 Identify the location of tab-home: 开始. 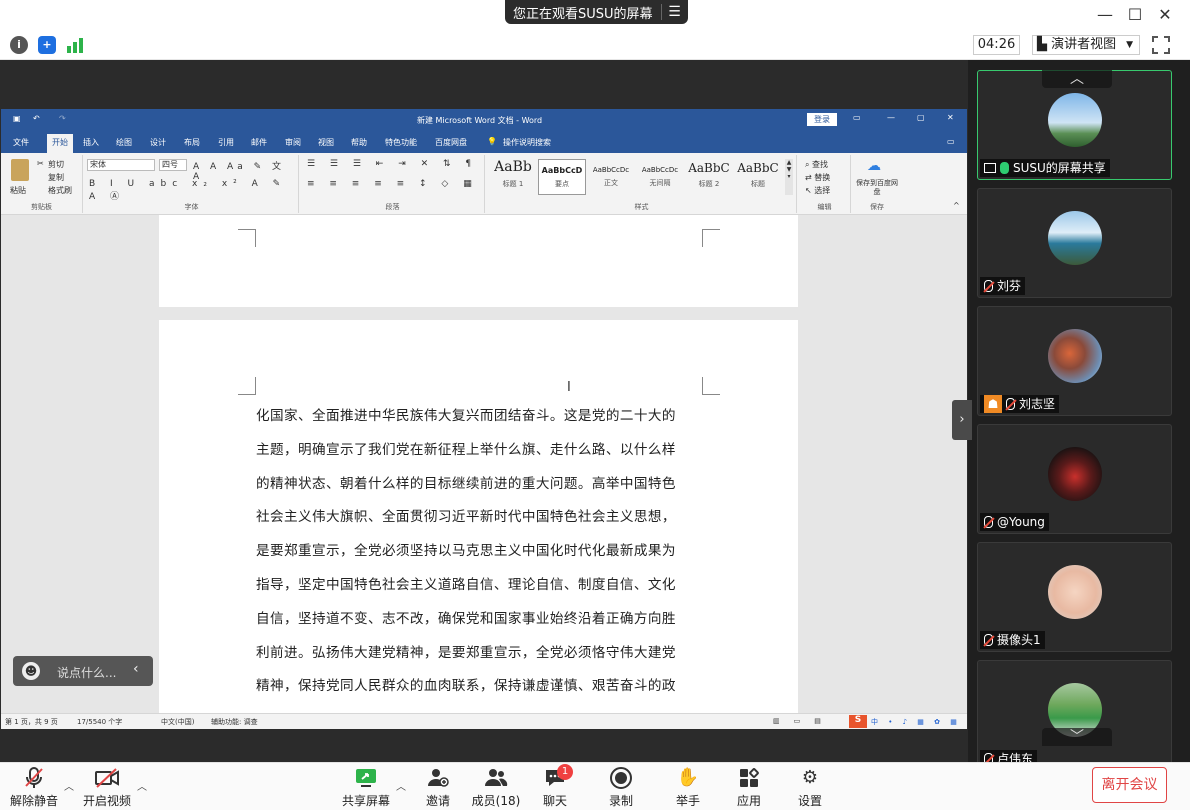
(60, 143).